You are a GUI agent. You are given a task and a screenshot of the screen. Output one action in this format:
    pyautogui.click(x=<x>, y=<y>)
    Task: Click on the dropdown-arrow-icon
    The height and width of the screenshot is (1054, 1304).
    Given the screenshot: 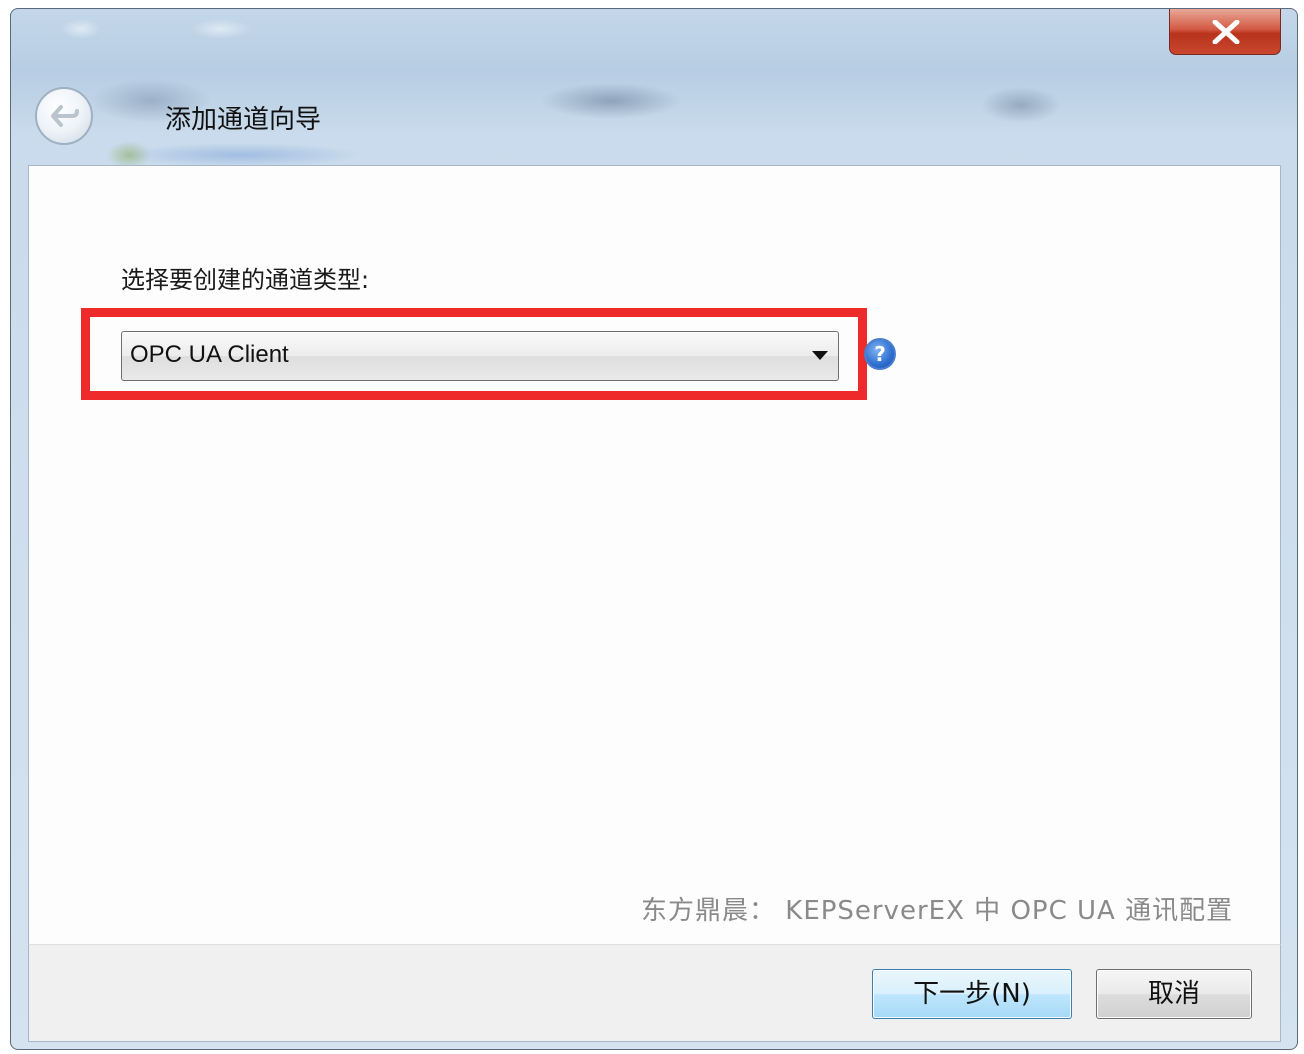 What is the action you would take?
    pyautogui.click(x=820, y=355)
    